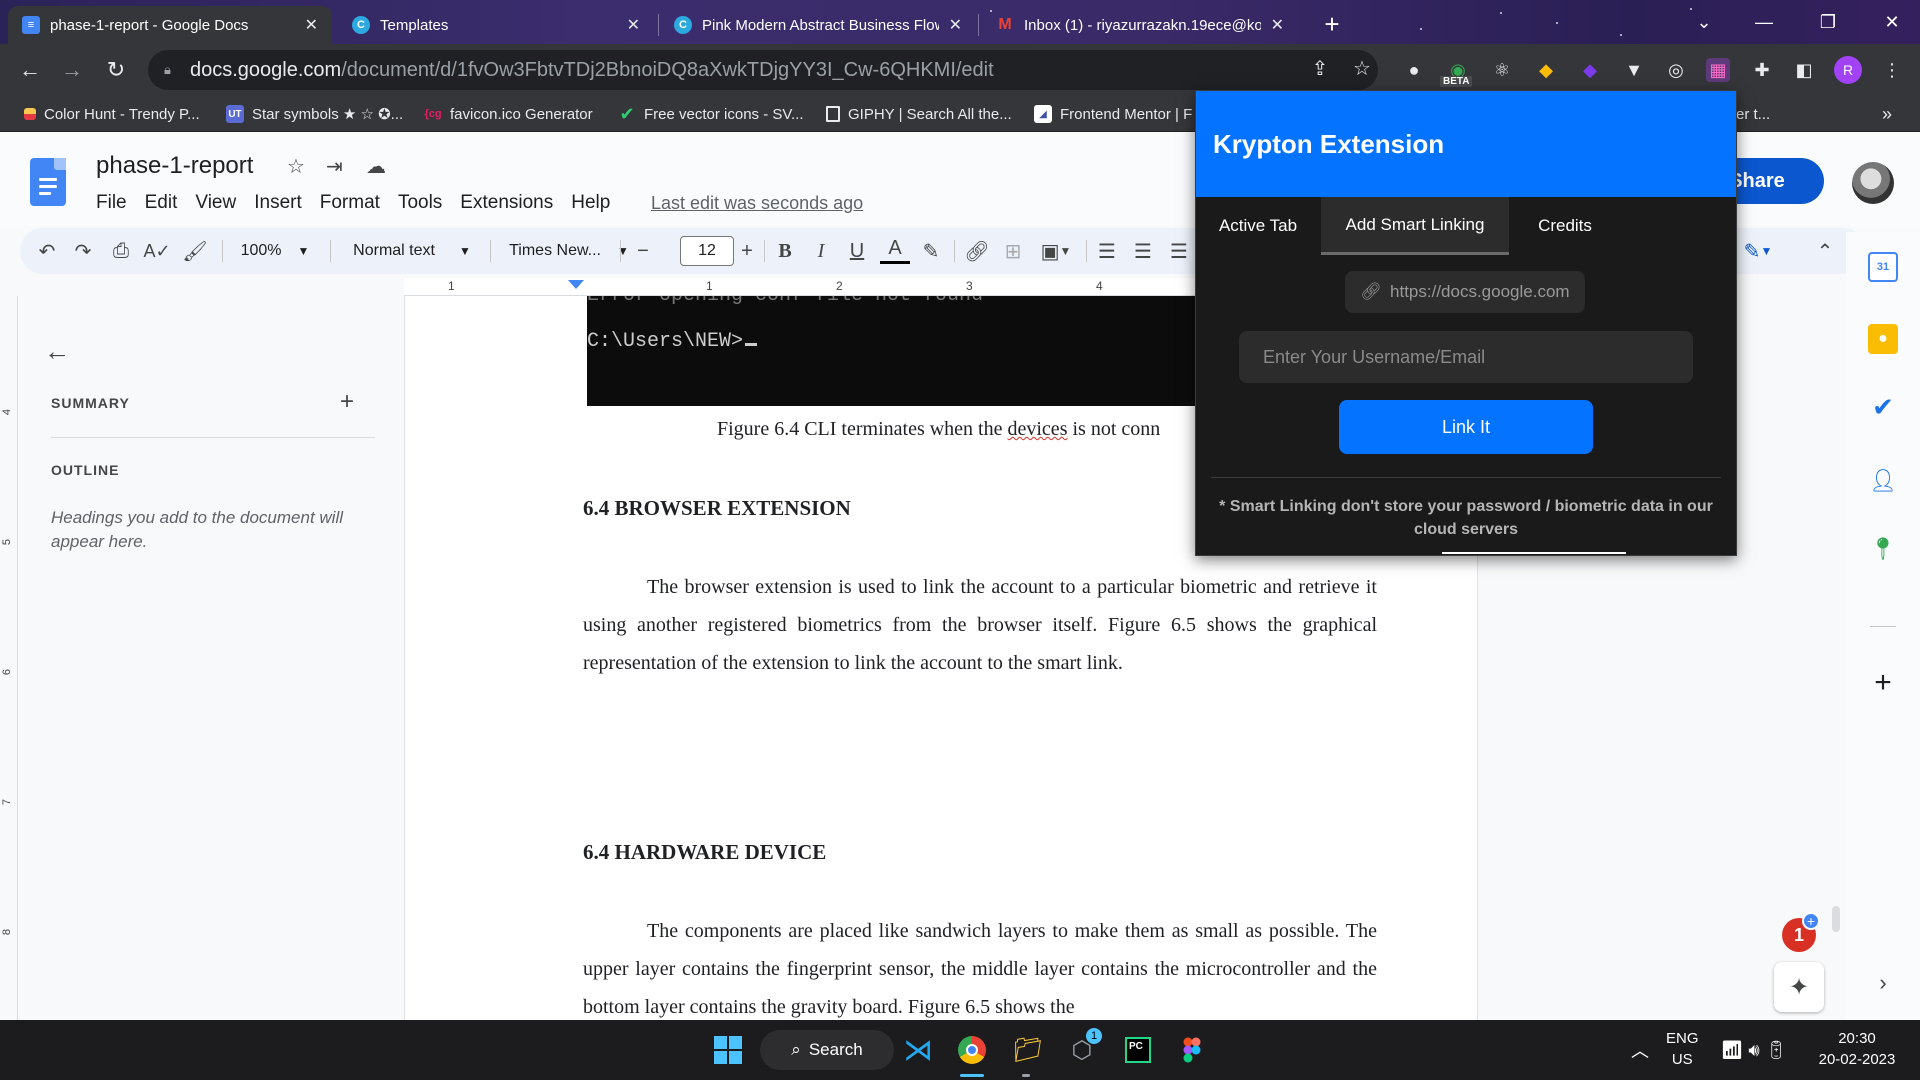  I want to click on redo-icon: ↷, so click(83, 251).